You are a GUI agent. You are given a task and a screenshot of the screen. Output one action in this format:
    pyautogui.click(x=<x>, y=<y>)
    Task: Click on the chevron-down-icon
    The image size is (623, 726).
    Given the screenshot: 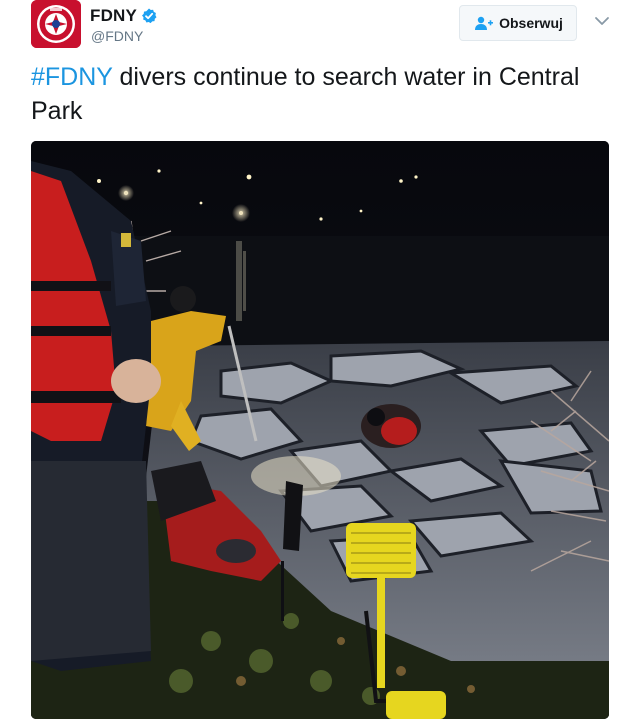 What is the action you would take?
    pyautogui.click(x=602, y=21)
    